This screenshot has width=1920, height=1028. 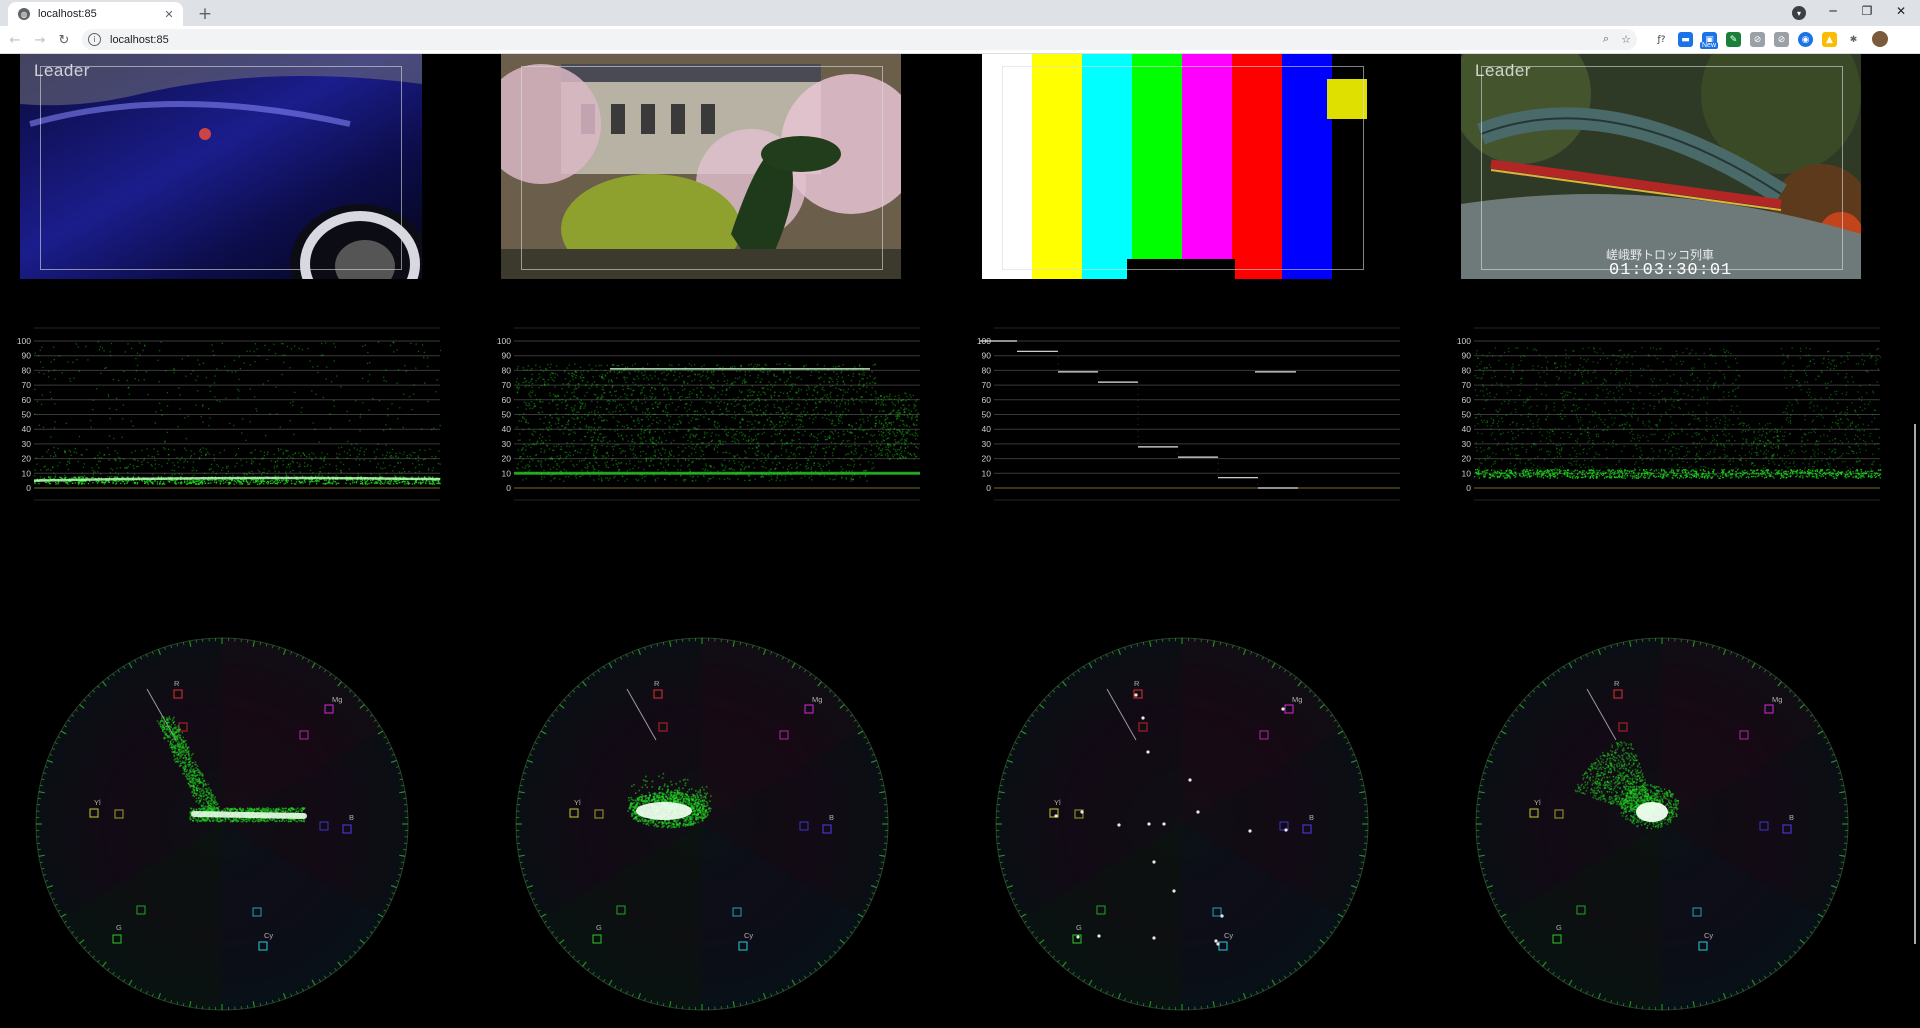 What do you see at coordinates (1853, 39) in the screenshot?
I see `extensions-puzzle-icon: ✱` at bounding box center [1853, 39].